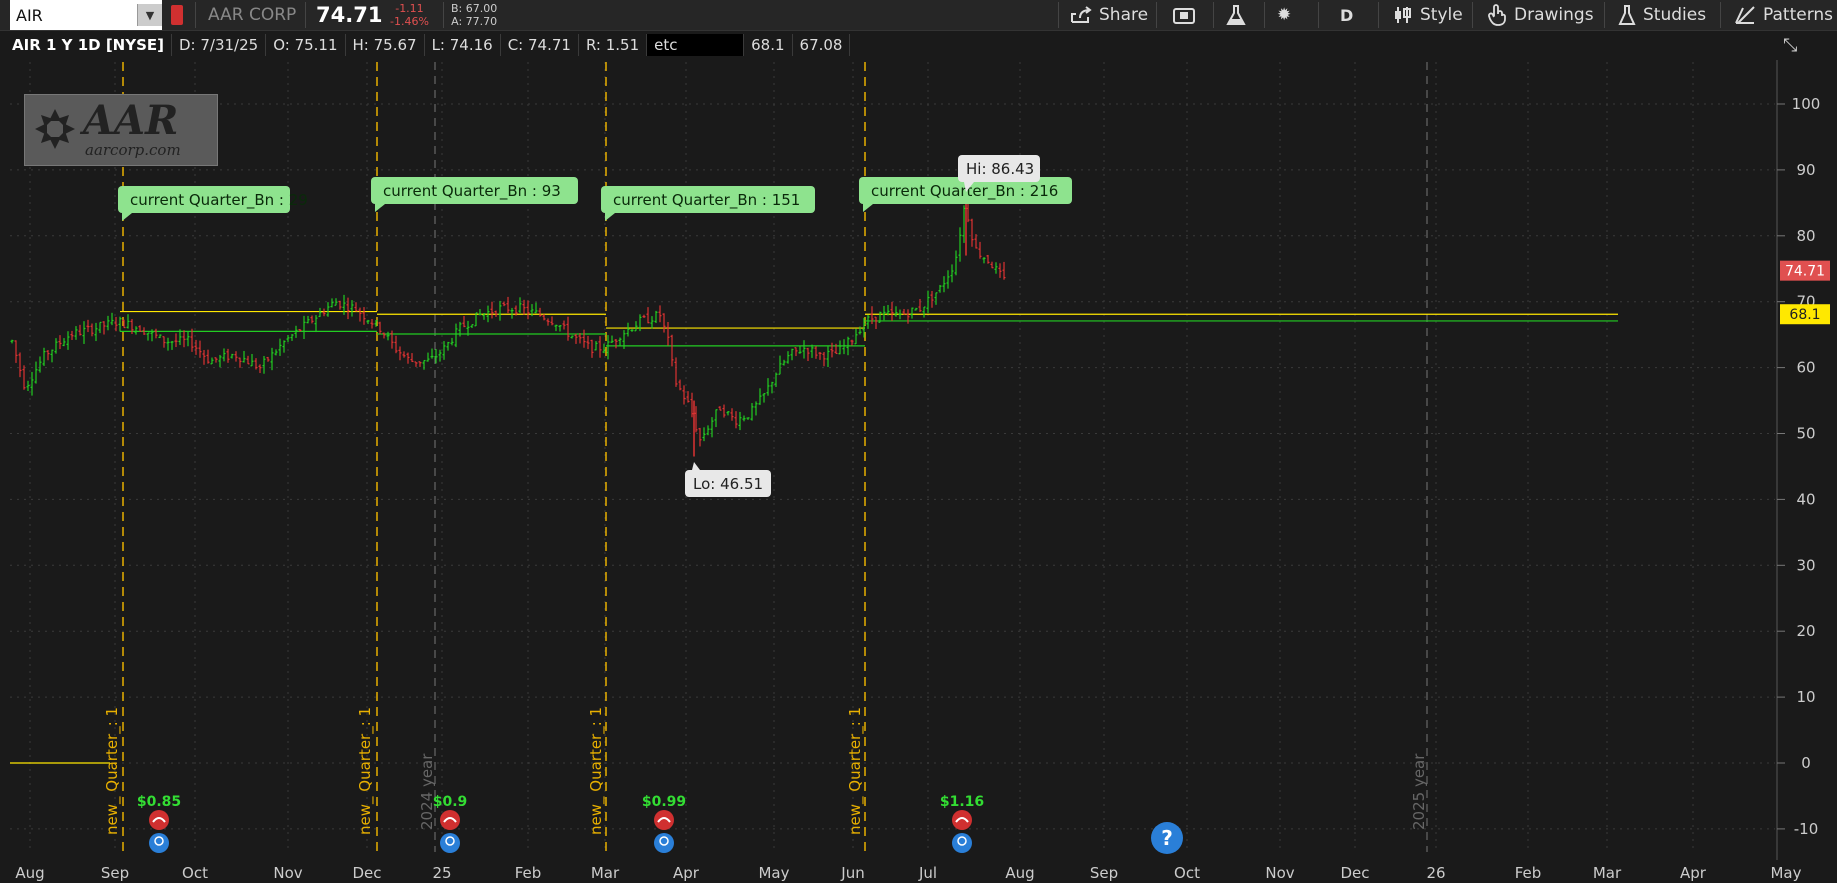 The width and height of the screenshot is (1837, 883). I want to click on open-readout: O: 75.11, so click(306, 45).